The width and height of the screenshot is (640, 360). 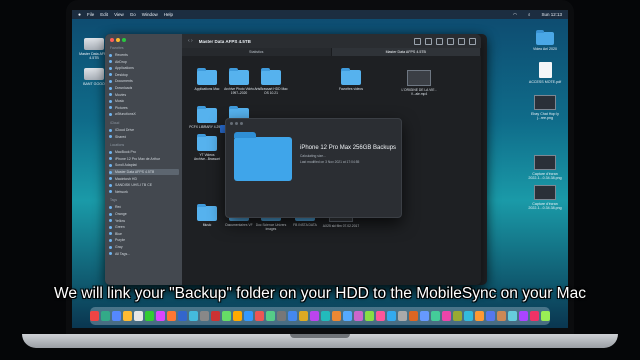 What do you see at coordinates (406, 52) in the screenshot?
I see `tab-master-data: Master Data AFPS 4.5TB` at bounding box center [406, 52].